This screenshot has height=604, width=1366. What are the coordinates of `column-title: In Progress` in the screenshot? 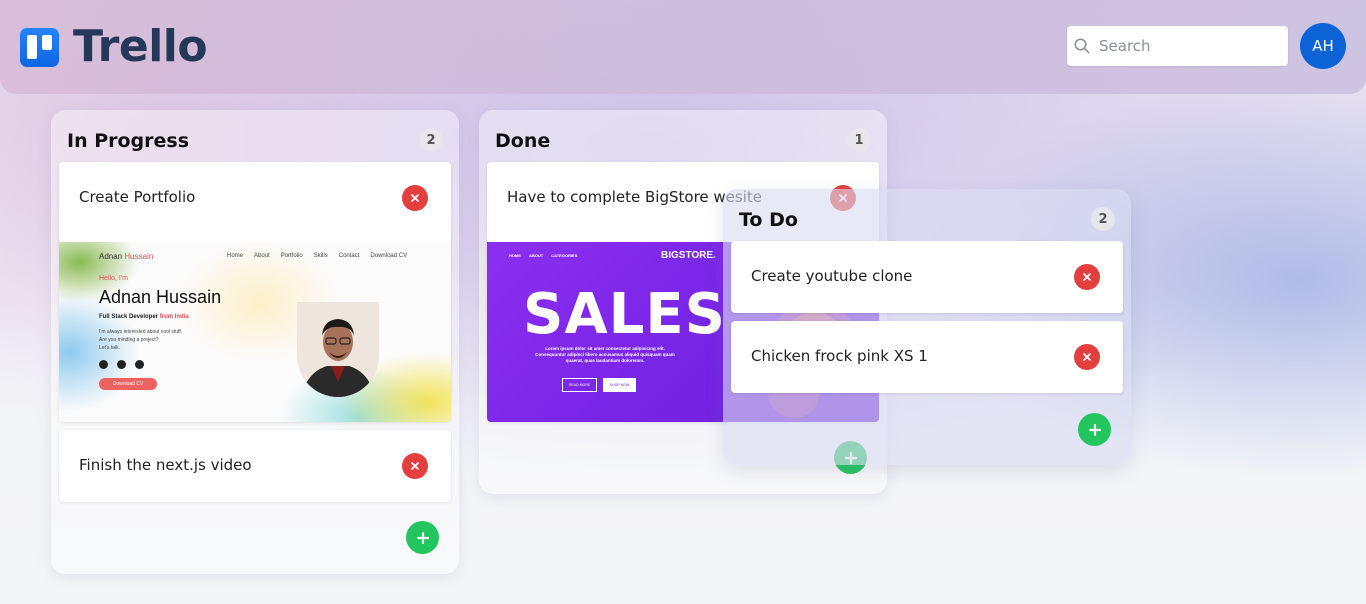 It's located at (128, 141).